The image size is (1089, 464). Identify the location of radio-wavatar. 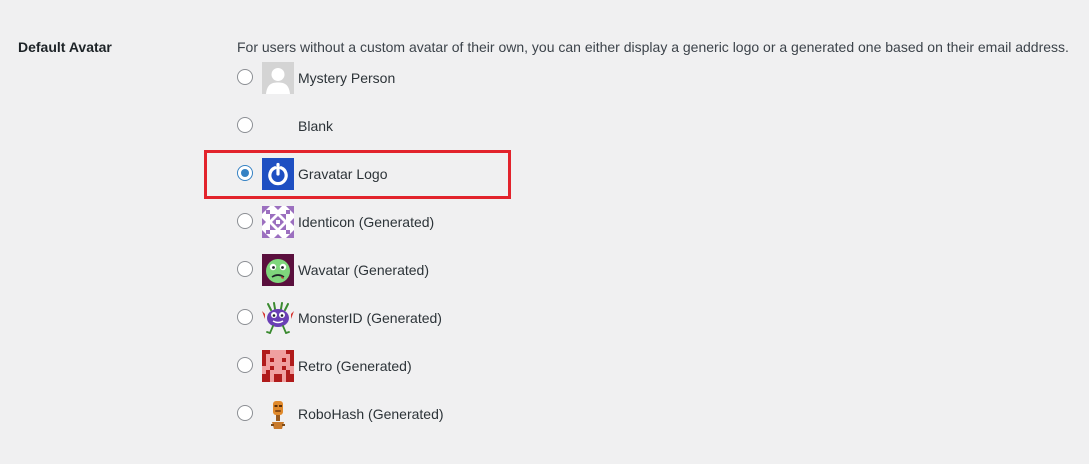
(245, 269).